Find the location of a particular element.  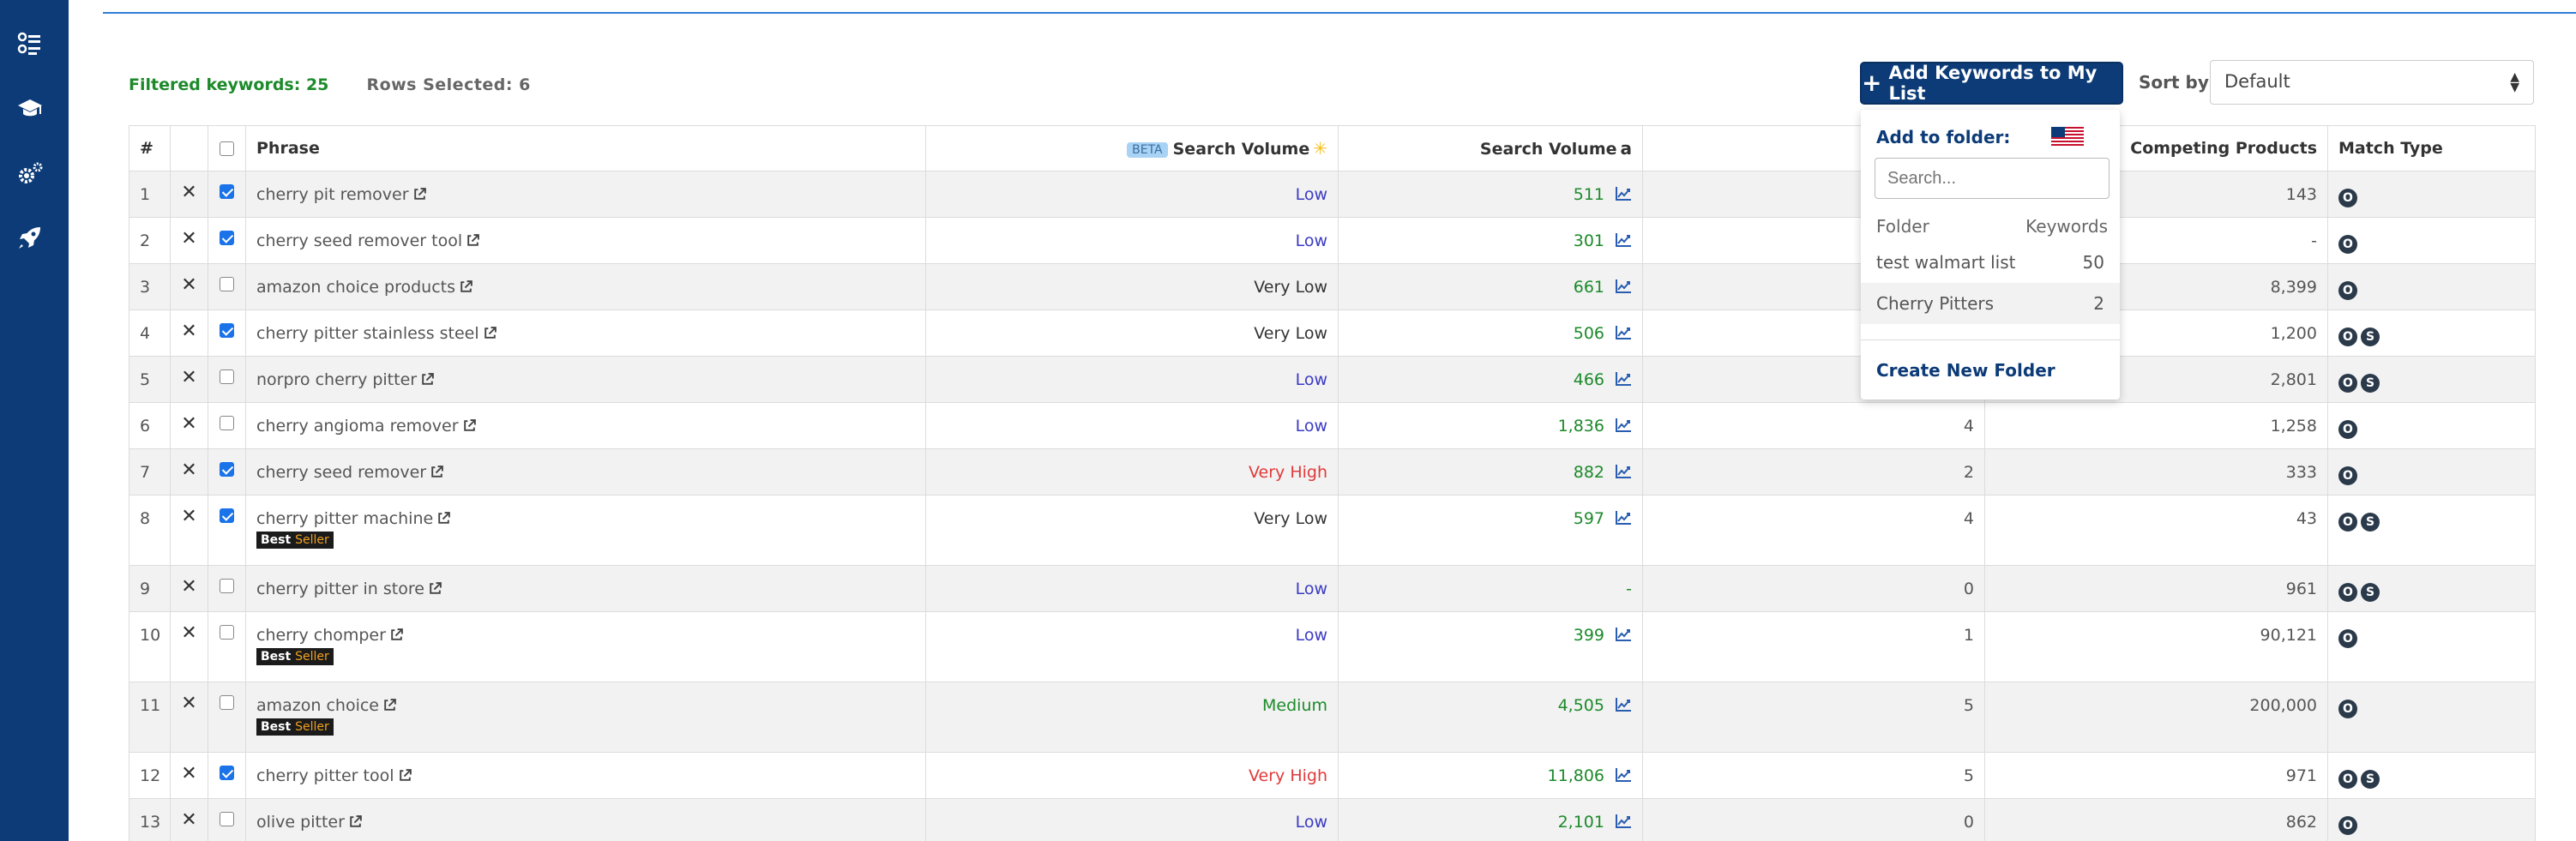

sort-select: Default ▲ ▼ is located at coordinates (2372, 82).